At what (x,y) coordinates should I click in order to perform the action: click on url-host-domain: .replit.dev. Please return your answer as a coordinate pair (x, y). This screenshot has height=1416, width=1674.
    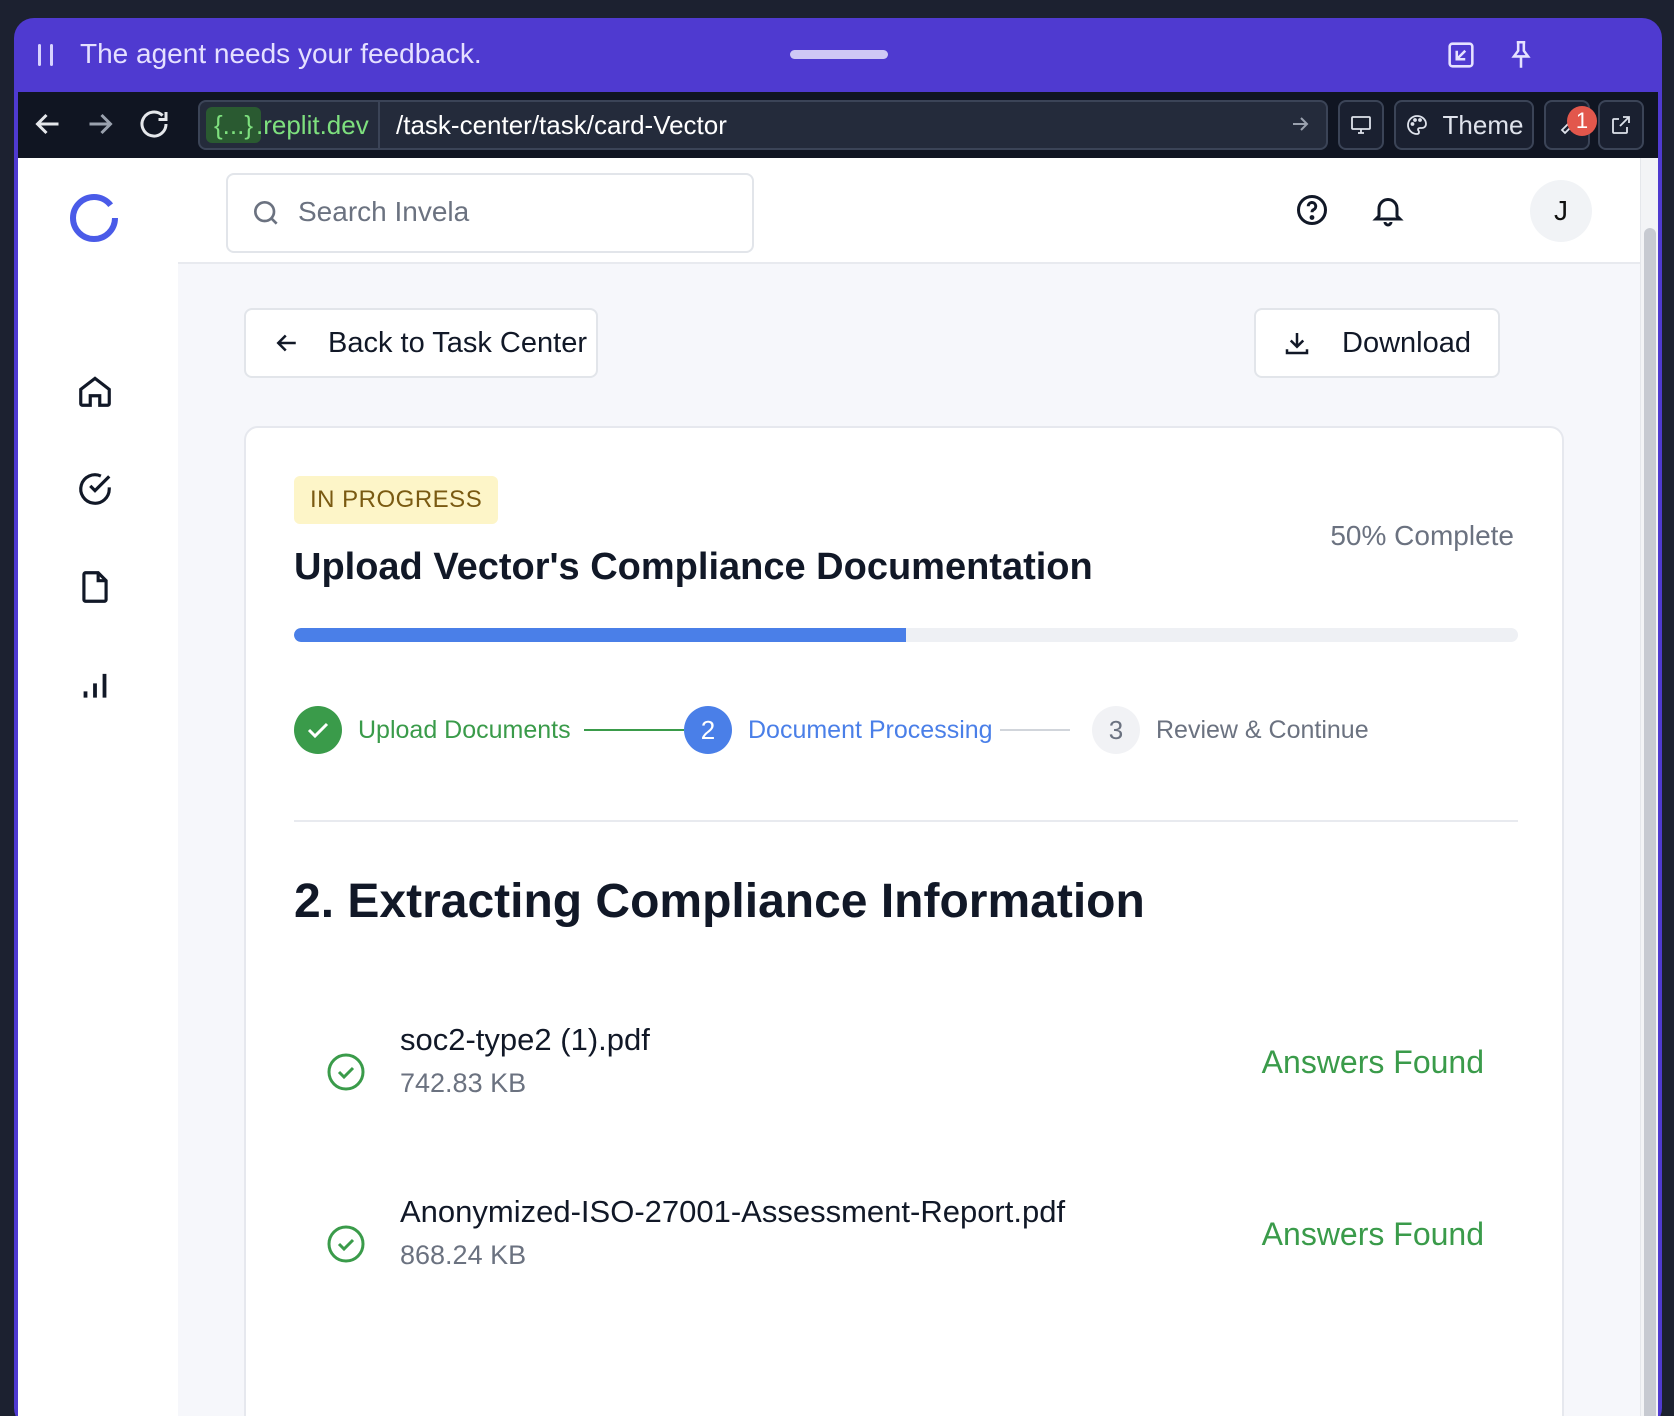
    Looking at the image, I should click on (312, 125).